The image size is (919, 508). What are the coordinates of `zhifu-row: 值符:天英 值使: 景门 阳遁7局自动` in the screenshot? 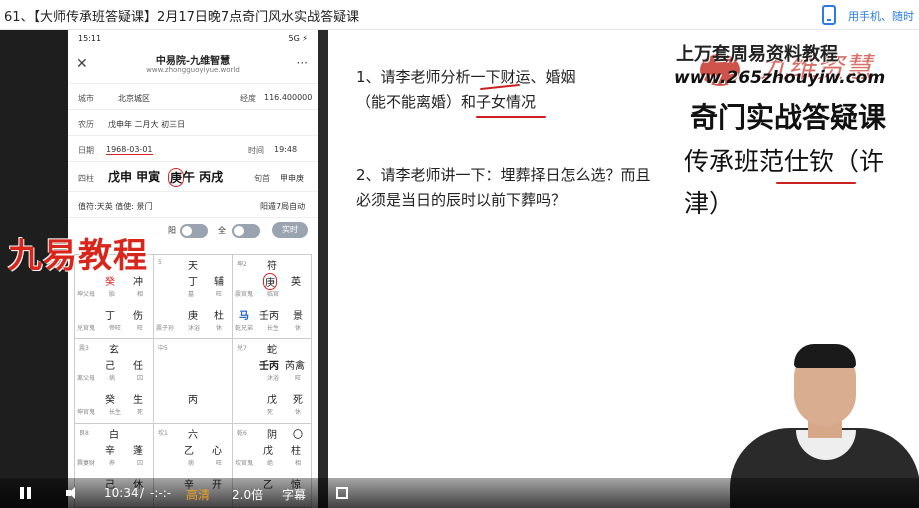 It's located at (193, 205).